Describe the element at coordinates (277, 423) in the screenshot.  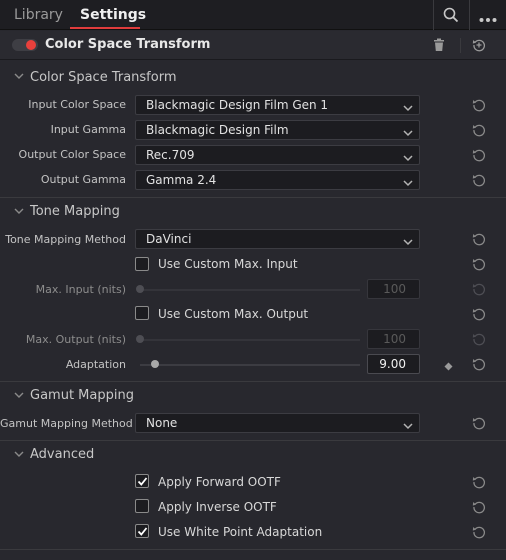
I see `gamut-mapping-method-dropdown: None` at that location.